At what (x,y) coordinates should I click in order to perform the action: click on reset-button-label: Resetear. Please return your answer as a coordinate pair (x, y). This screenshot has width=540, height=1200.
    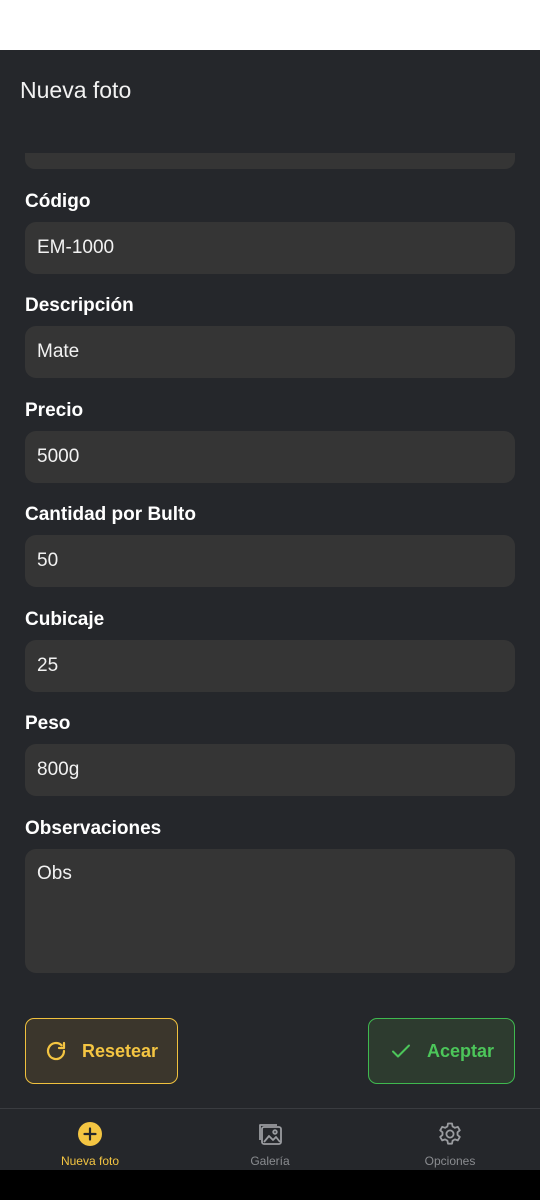
    Looking at the image, I should click on (120, 1050).